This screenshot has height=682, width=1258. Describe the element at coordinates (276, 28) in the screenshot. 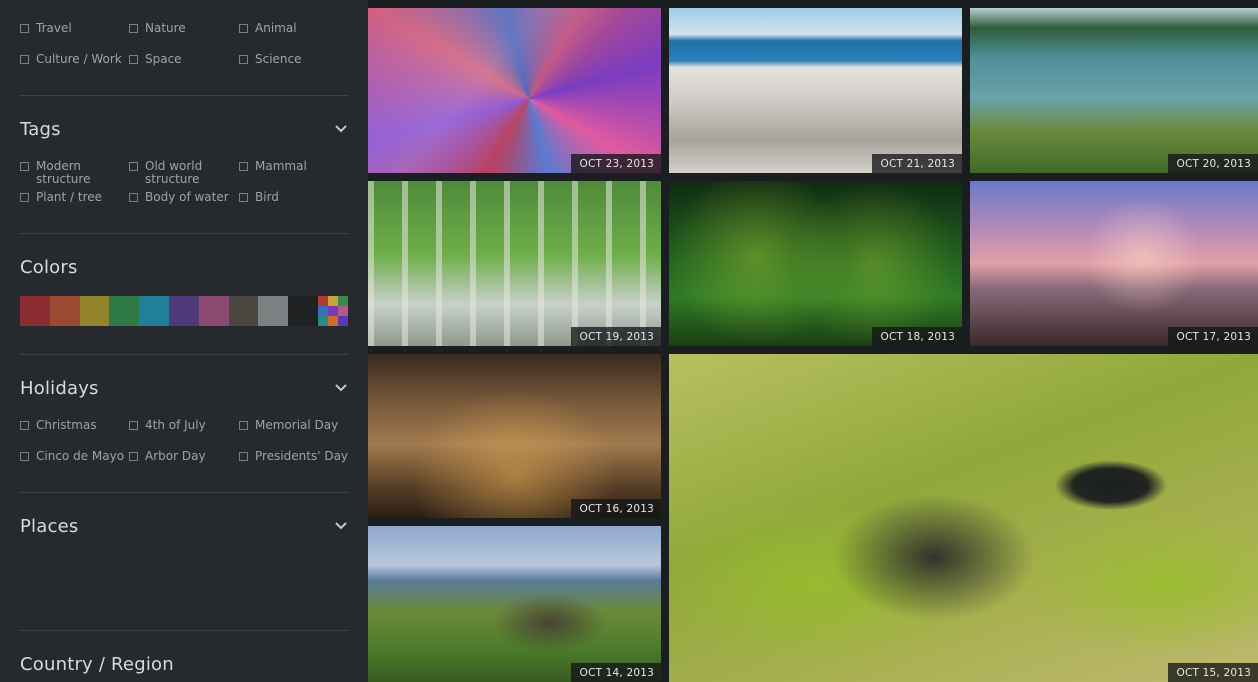

I see `filter-label: Animal` at that location.